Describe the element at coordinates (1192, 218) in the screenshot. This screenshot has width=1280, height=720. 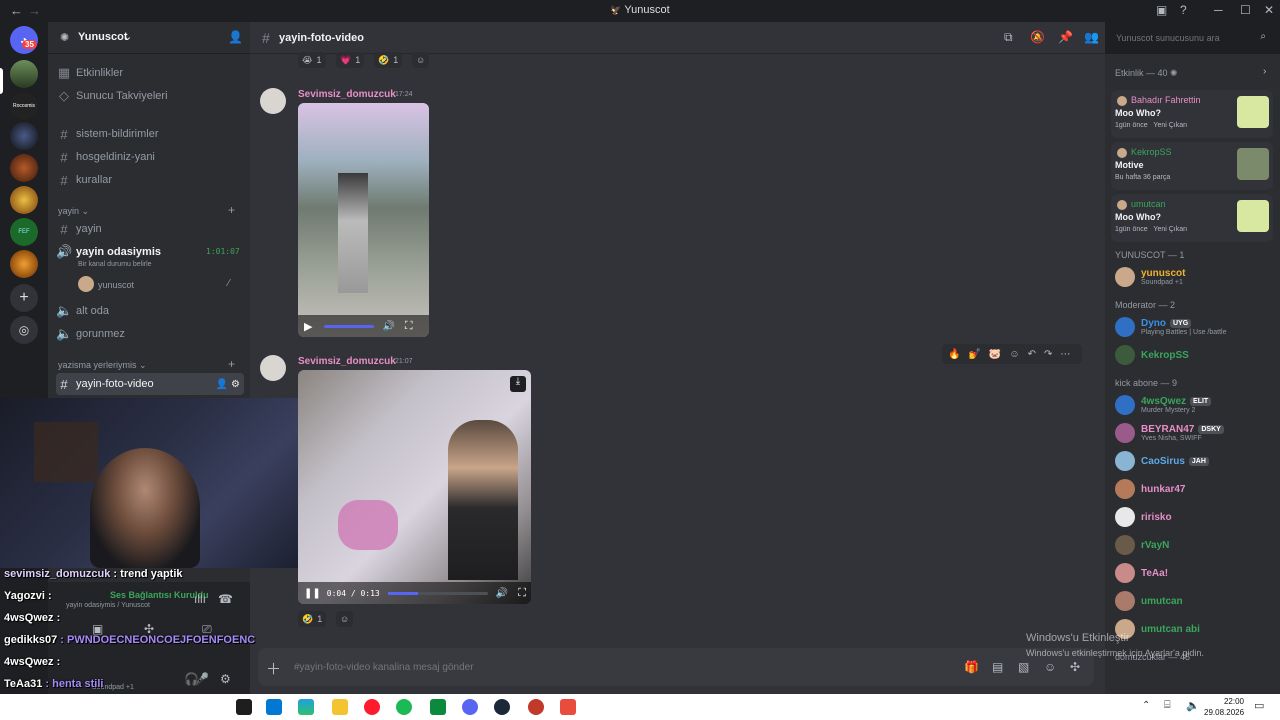
I see `activity-card: umutcan Moo Who? 1gün önce Yeni Çıkan` at that location.